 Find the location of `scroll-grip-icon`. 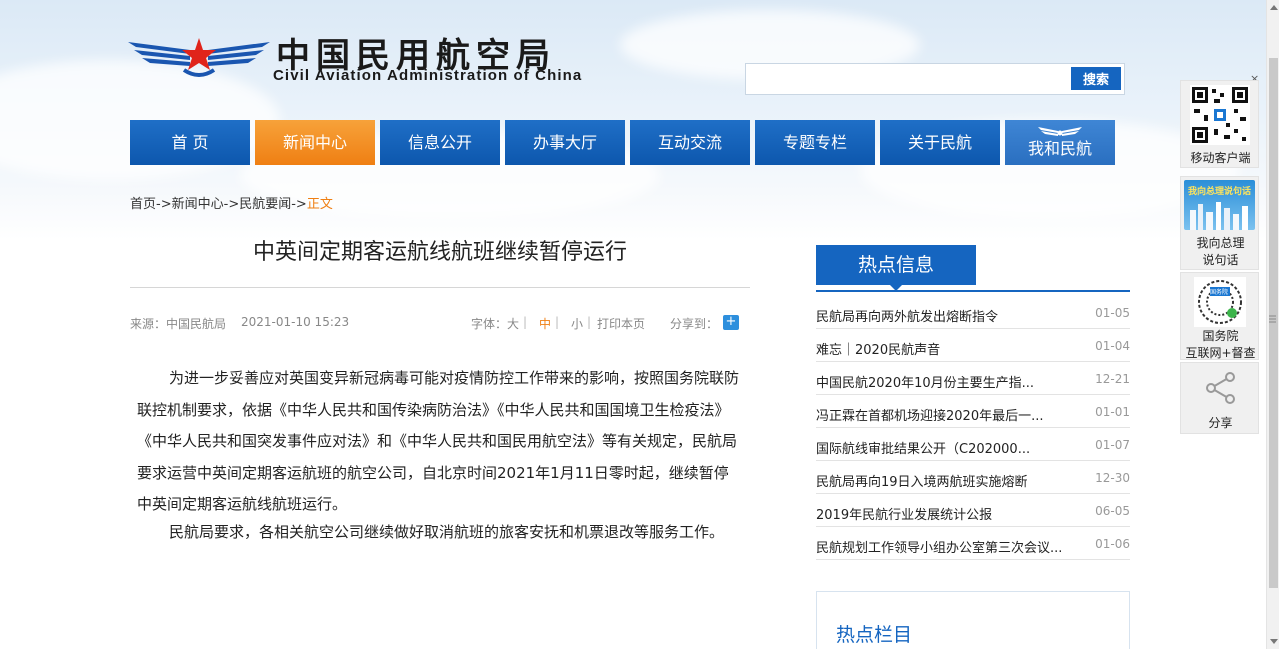

scroll-grip-icon is located at coordinates (1272, 319).